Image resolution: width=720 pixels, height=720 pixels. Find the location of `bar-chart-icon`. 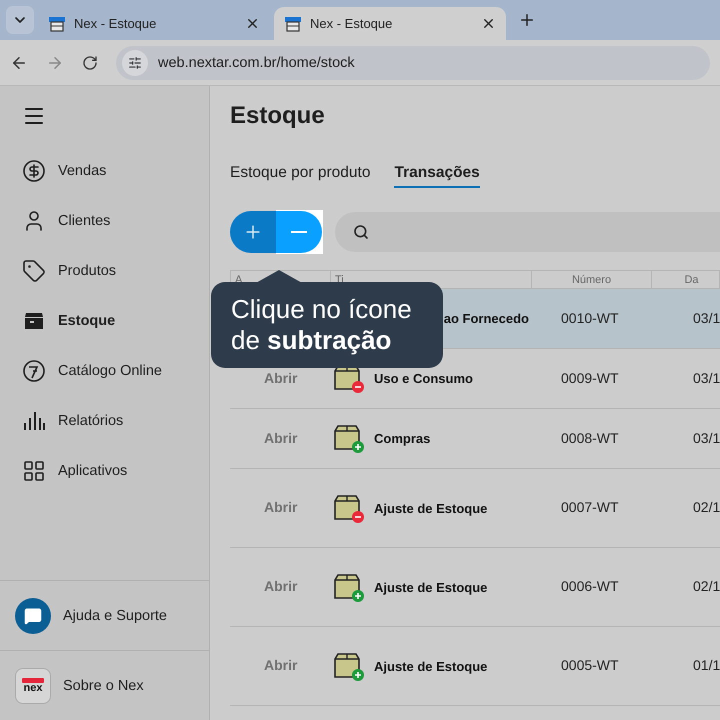

bar-chart-icon is located at coordinates (34, 421).